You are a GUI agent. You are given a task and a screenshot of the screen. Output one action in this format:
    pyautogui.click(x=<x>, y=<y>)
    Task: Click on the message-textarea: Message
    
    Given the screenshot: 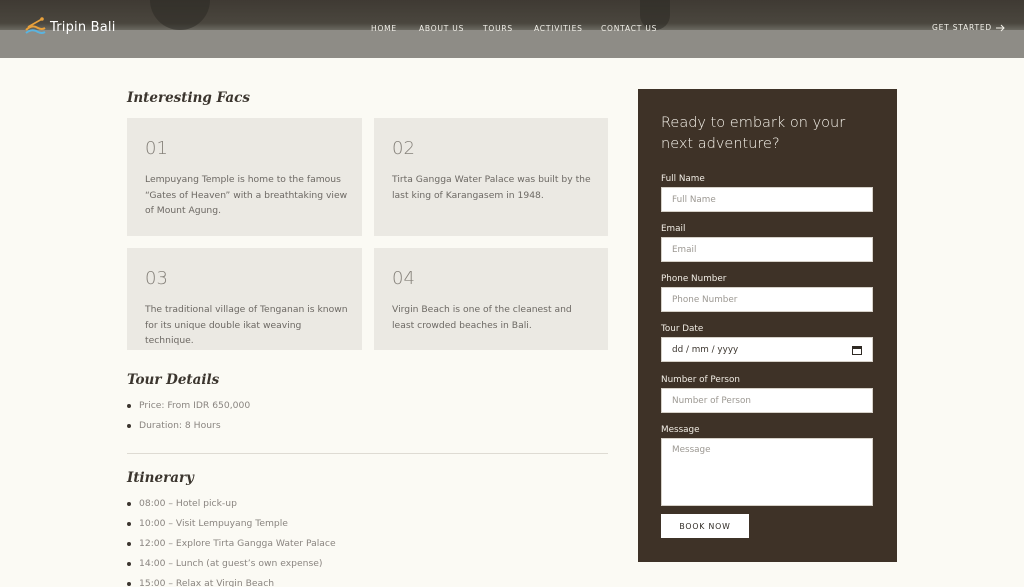 What is the action you would take?
    pyautogui.click(x=767, y=472)
    